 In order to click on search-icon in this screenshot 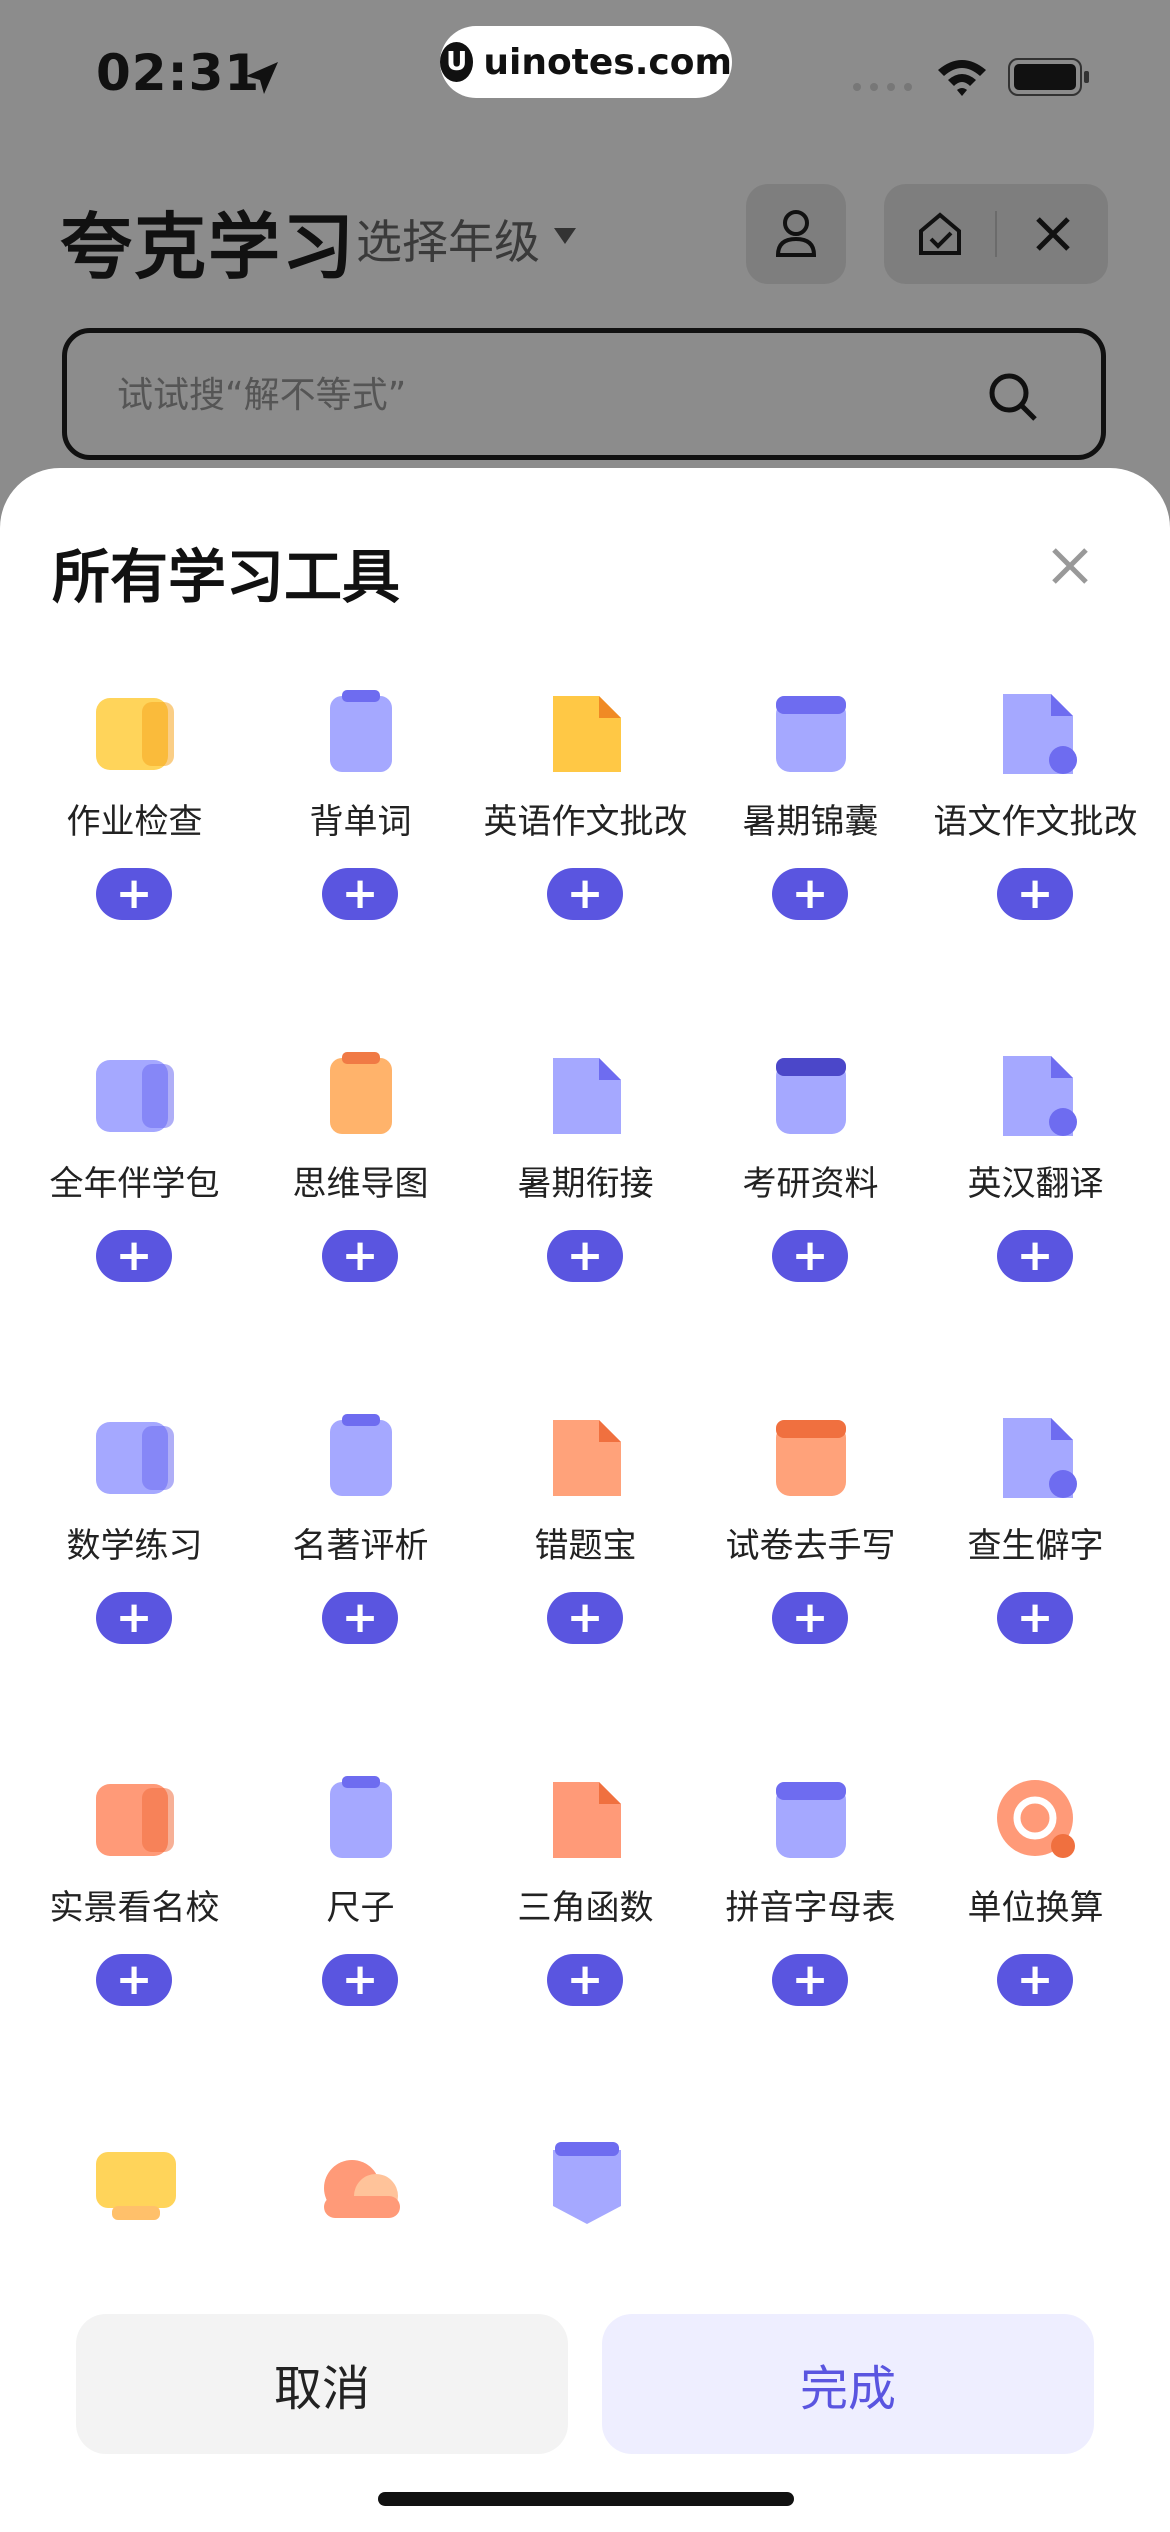, I will do `click(1013, 397)`.